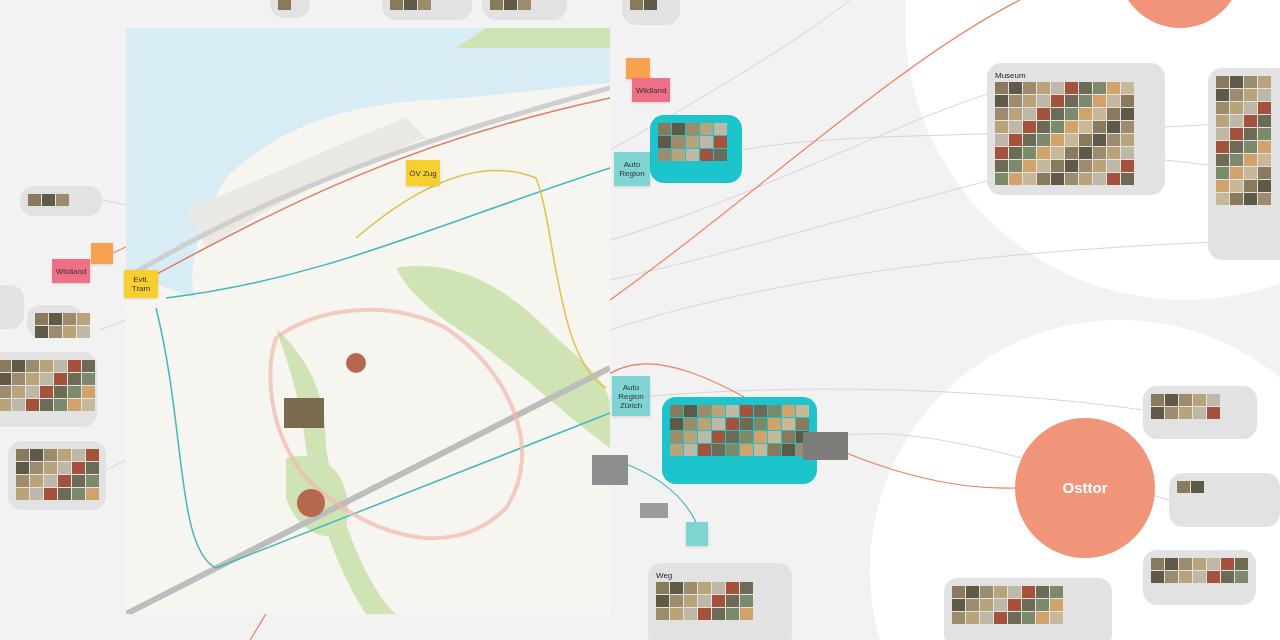  I want to click on sticky-note: ÖV Zug, so click(423, 173).